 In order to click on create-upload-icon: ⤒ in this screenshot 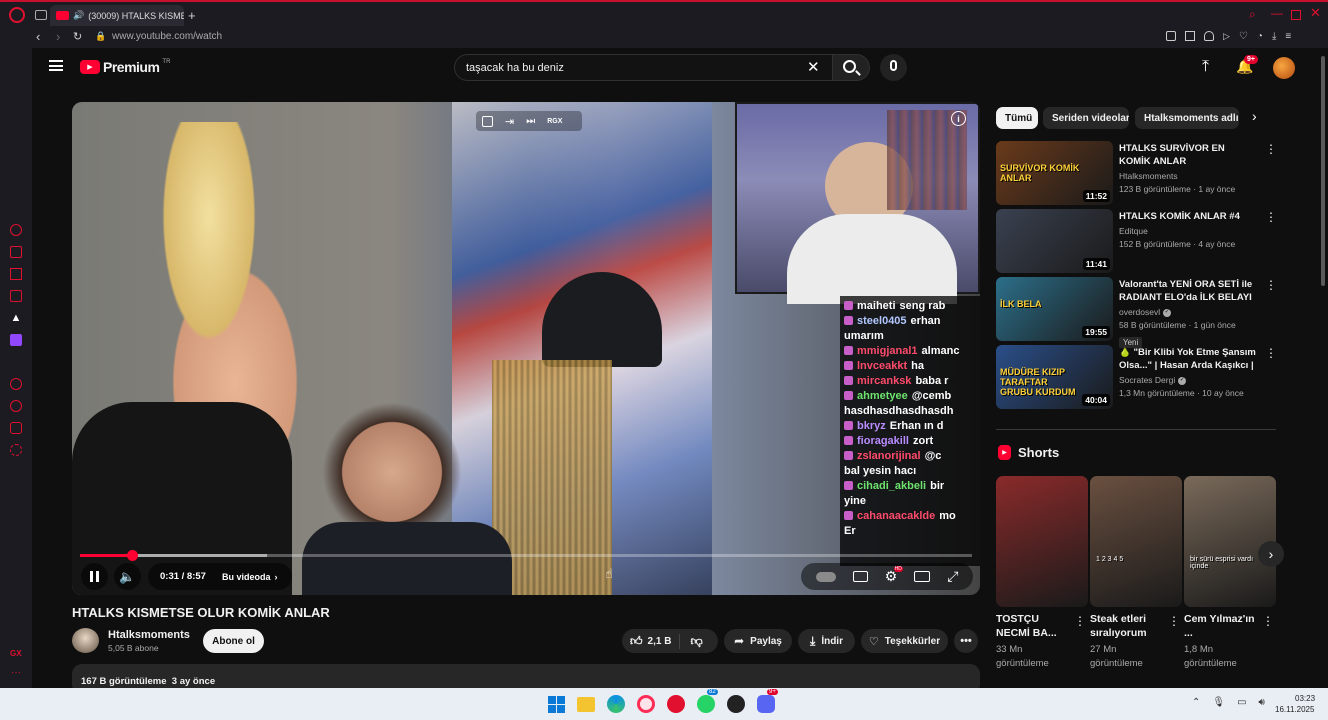, I will do `click(1205, 67)`.